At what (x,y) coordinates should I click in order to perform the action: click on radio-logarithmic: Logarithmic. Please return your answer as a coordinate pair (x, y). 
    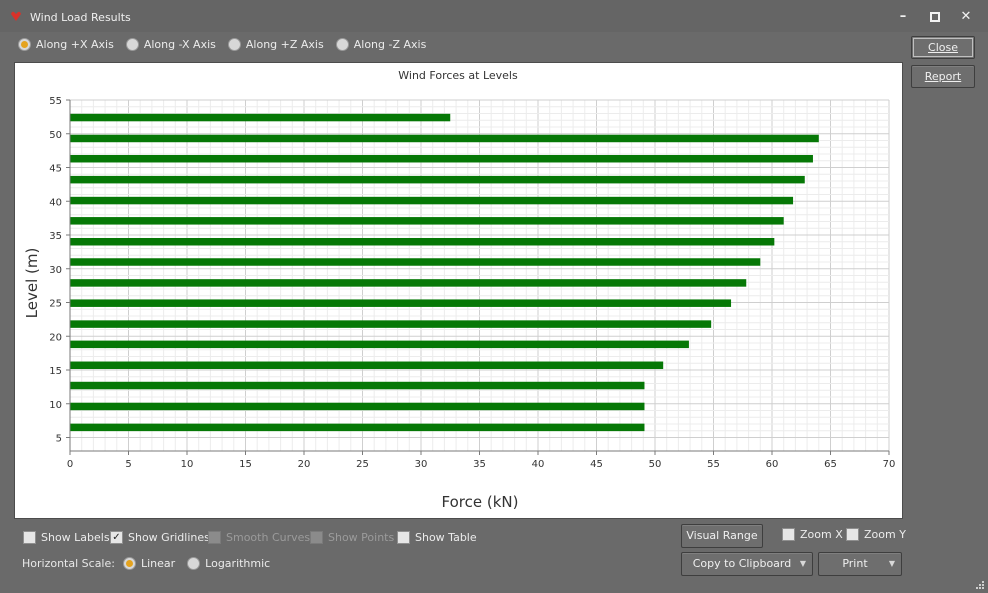
    Looking at the image, I should click on (228, 563).